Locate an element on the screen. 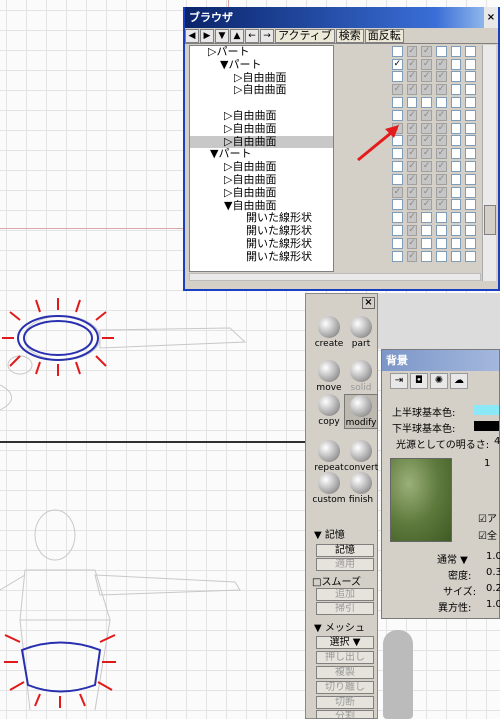  duplicate-button: 複製 is located at coordinates (345, 672).